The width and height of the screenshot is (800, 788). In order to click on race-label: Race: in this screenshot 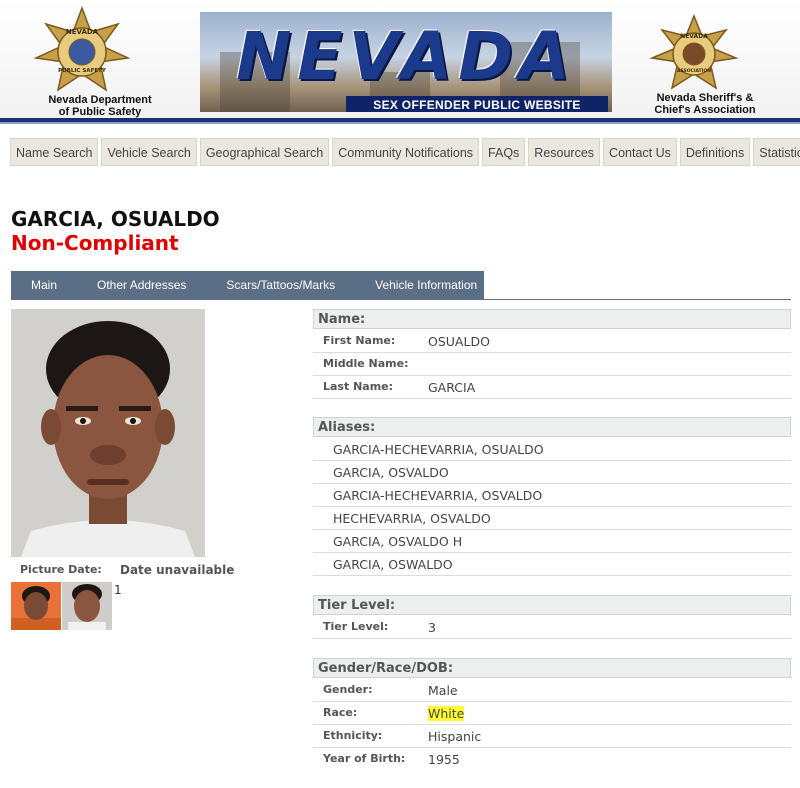, I will do `click(340, 712)`.